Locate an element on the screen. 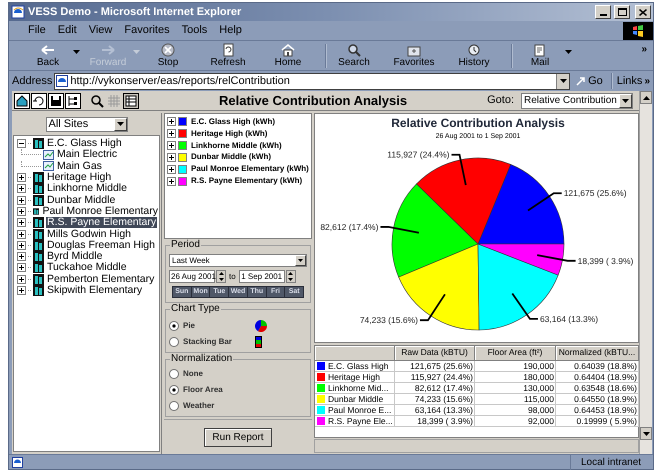 Image resolution: width=656 pixels, height=470 pixels. toolbar-button: Stop is located at coordinates (168, 55).